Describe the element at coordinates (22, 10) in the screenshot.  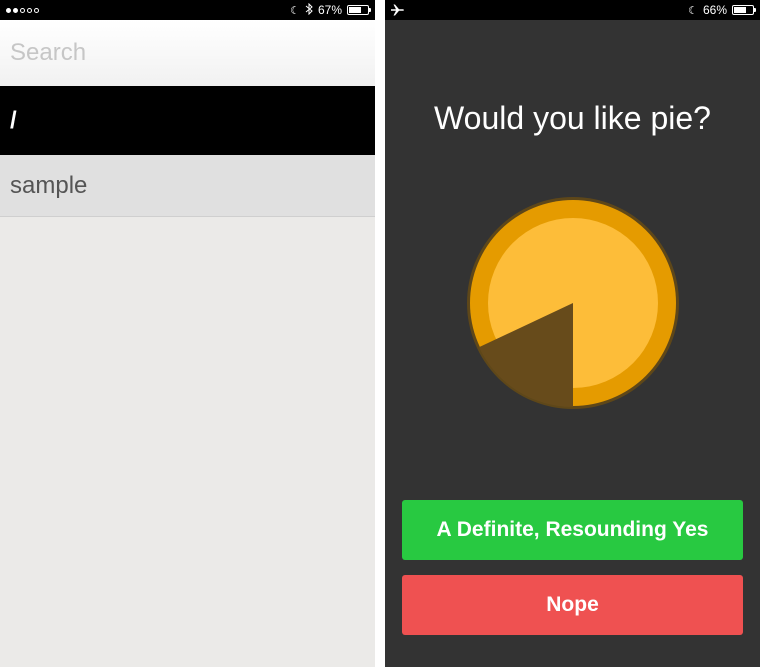
I see `signal-strength-icon` at that location.